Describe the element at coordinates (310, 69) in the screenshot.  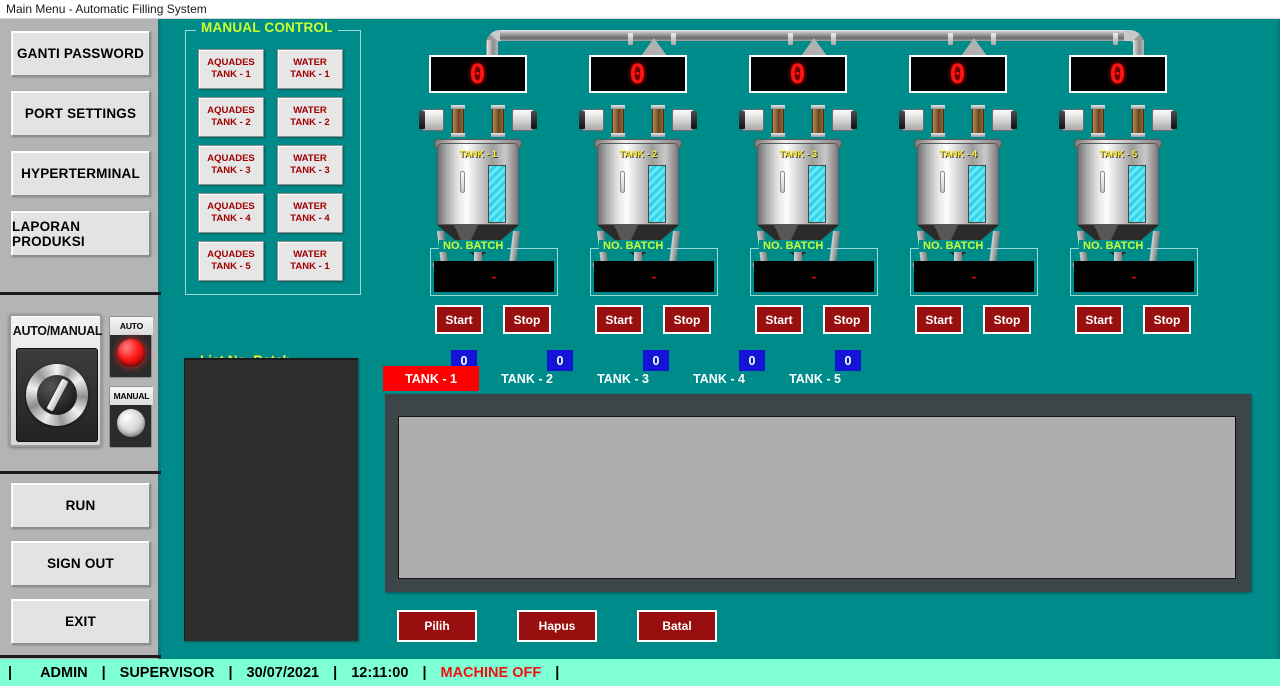
I see `manual-btn-water-tank-1: WATER TANK - 1` at that location.